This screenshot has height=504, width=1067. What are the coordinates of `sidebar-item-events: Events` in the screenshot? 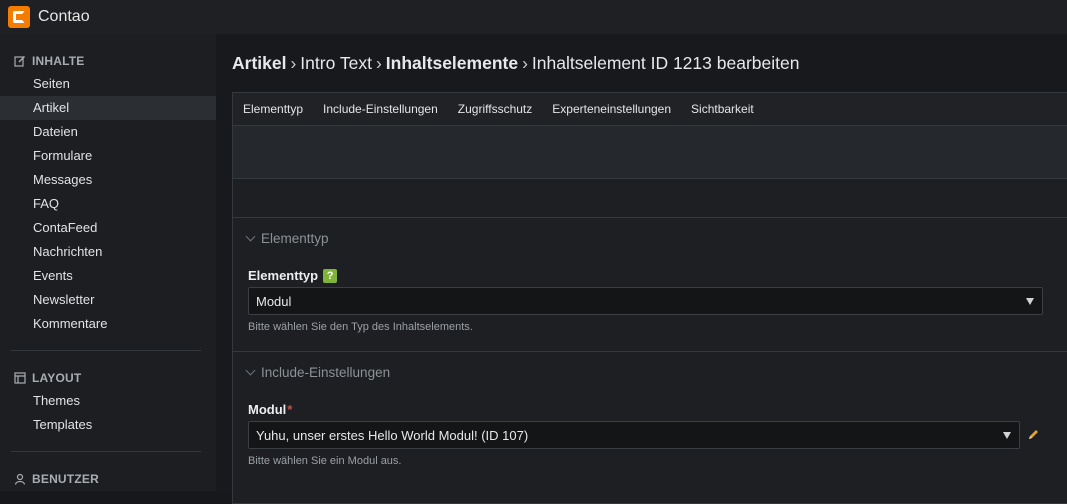 It's located at (108, 276).